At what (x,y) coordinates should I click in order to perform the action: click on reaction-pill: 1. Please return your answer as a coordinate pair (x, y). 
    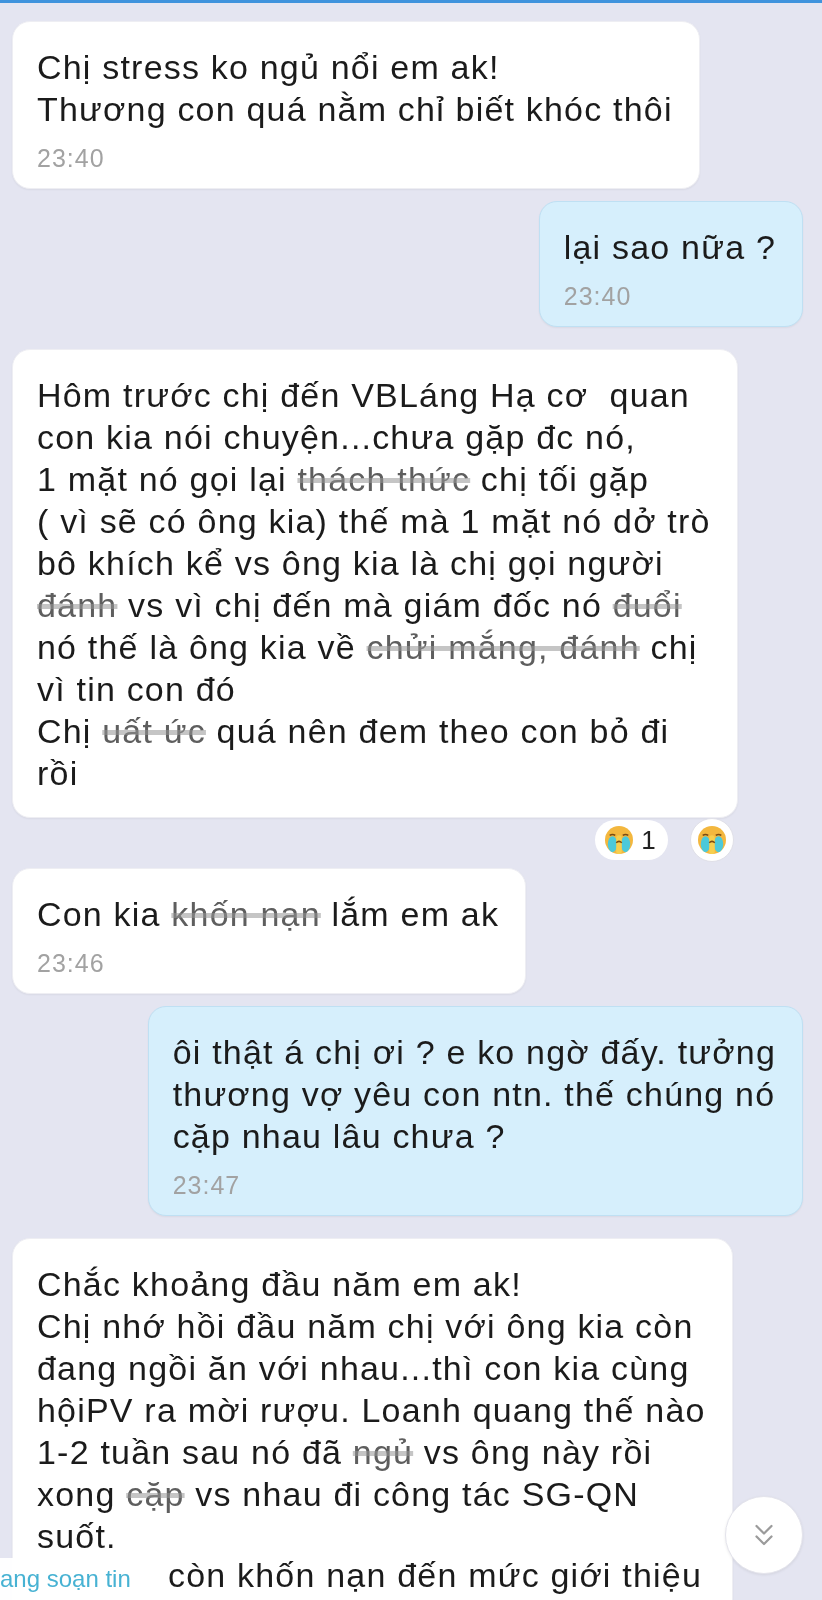
    Looking at the image, I should click on (631, 840).